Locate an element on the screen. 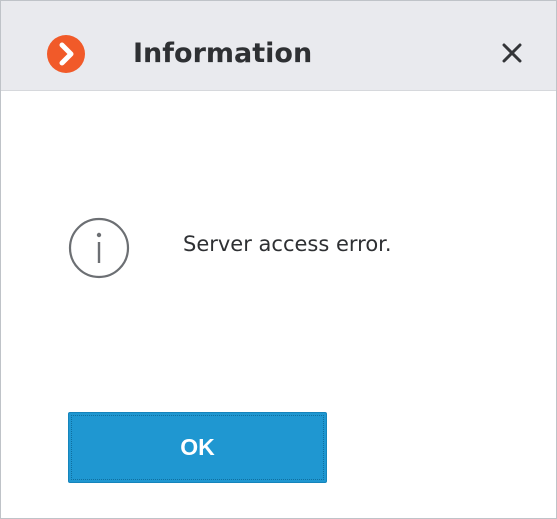 Image resolution: width=557 pixels, height=519 pixels. error-message: Server access error. is located at coordinates (287, 244).